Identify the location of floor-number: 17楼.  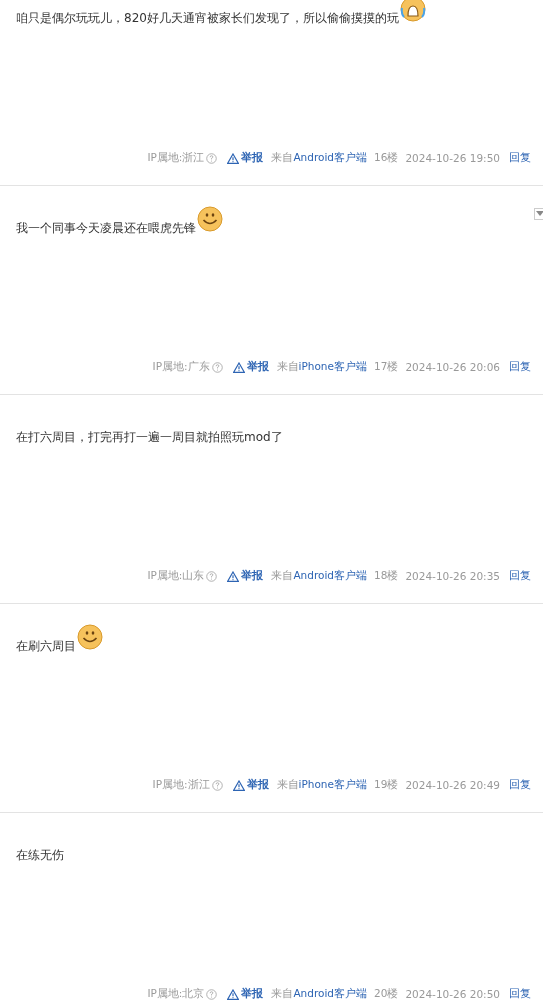
(386, 367).